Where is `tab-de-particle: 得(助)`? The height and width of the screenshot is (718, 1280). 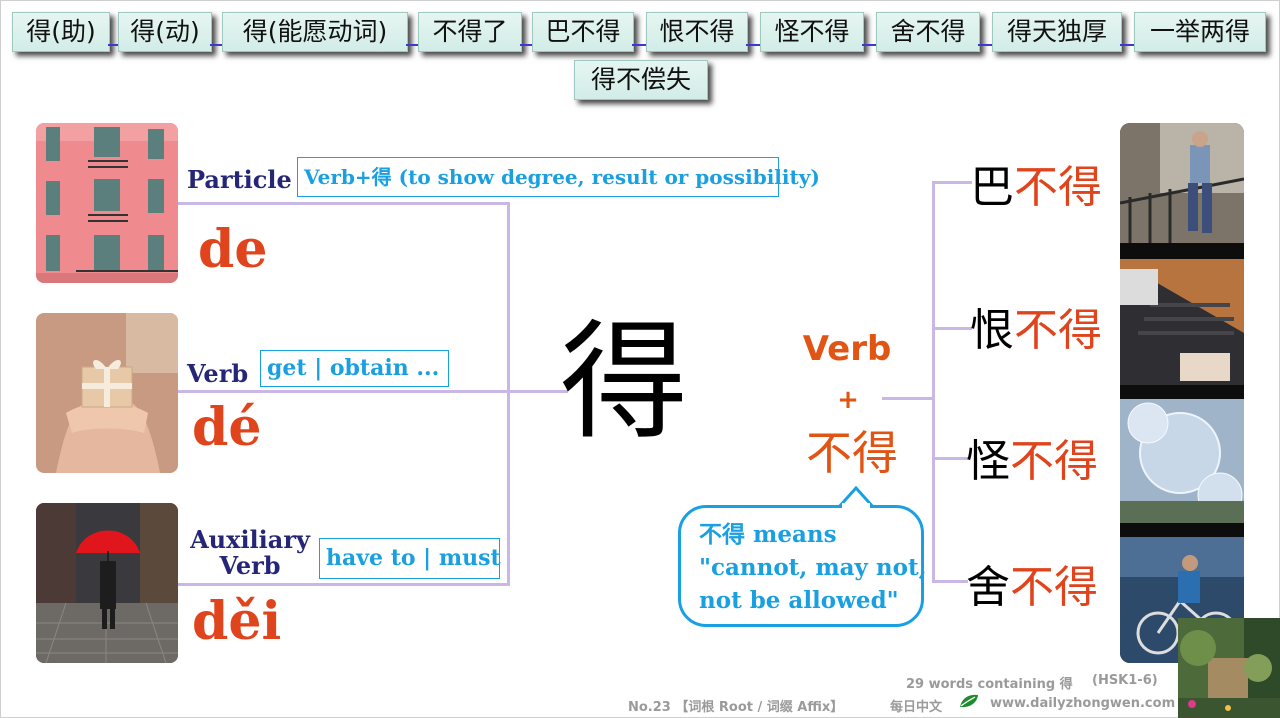 tab-de-particle: 得(助) is located at coordinates (61, 32).